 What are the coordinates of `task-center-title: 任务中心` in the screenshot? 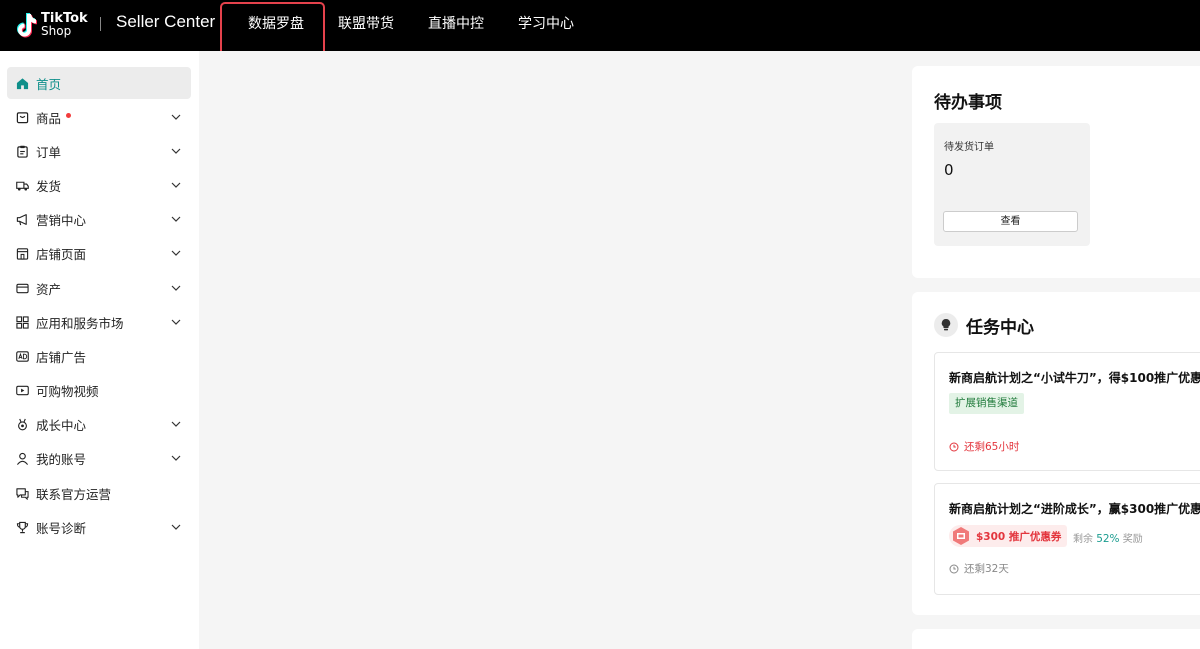 It's located at (1000, 328).